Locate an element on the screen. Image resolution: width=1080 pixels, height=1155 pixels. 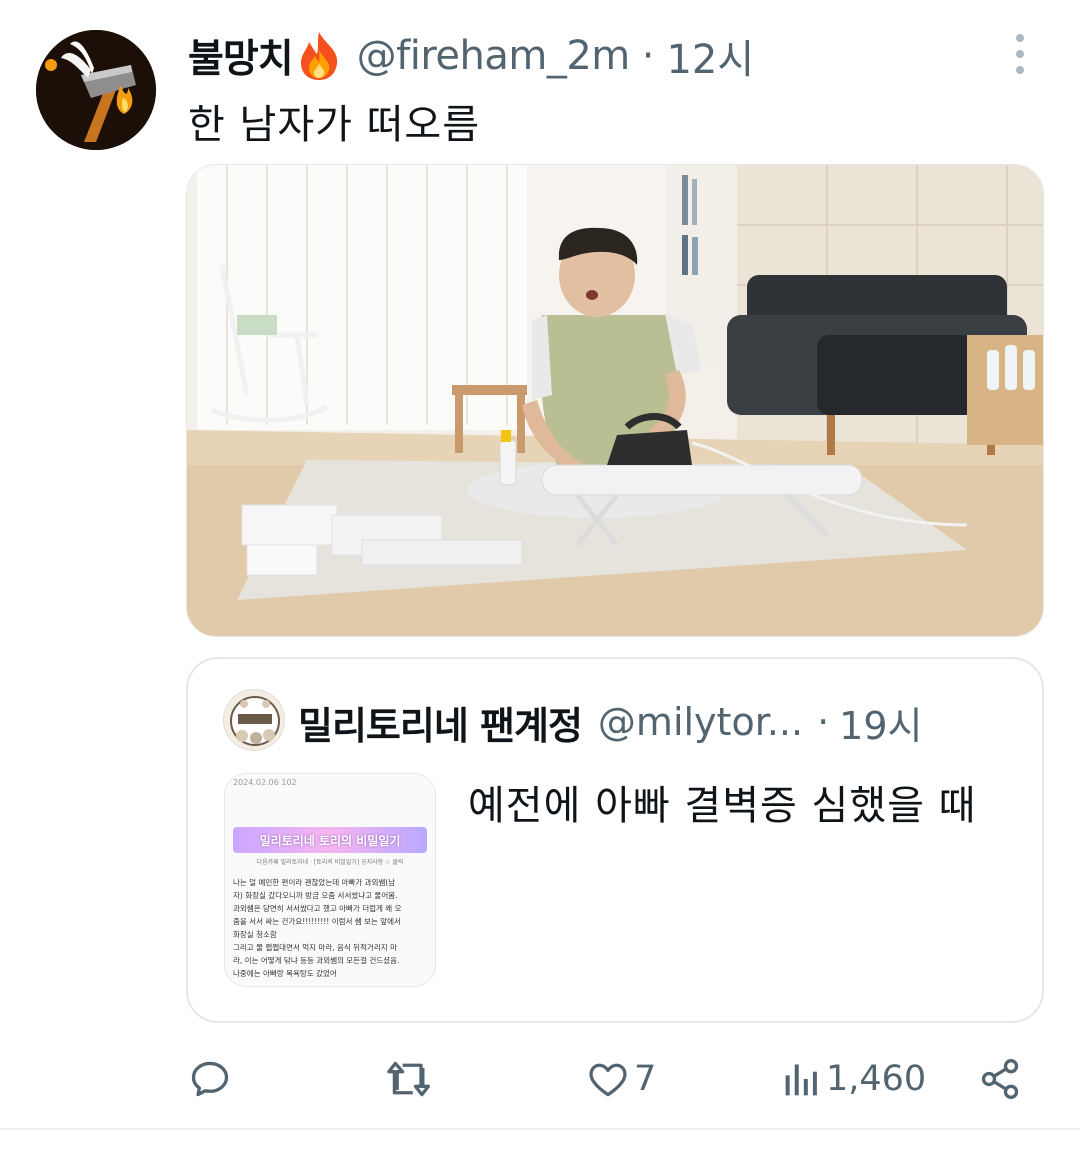
retweet-icon is located at coordinates (408, 1079).